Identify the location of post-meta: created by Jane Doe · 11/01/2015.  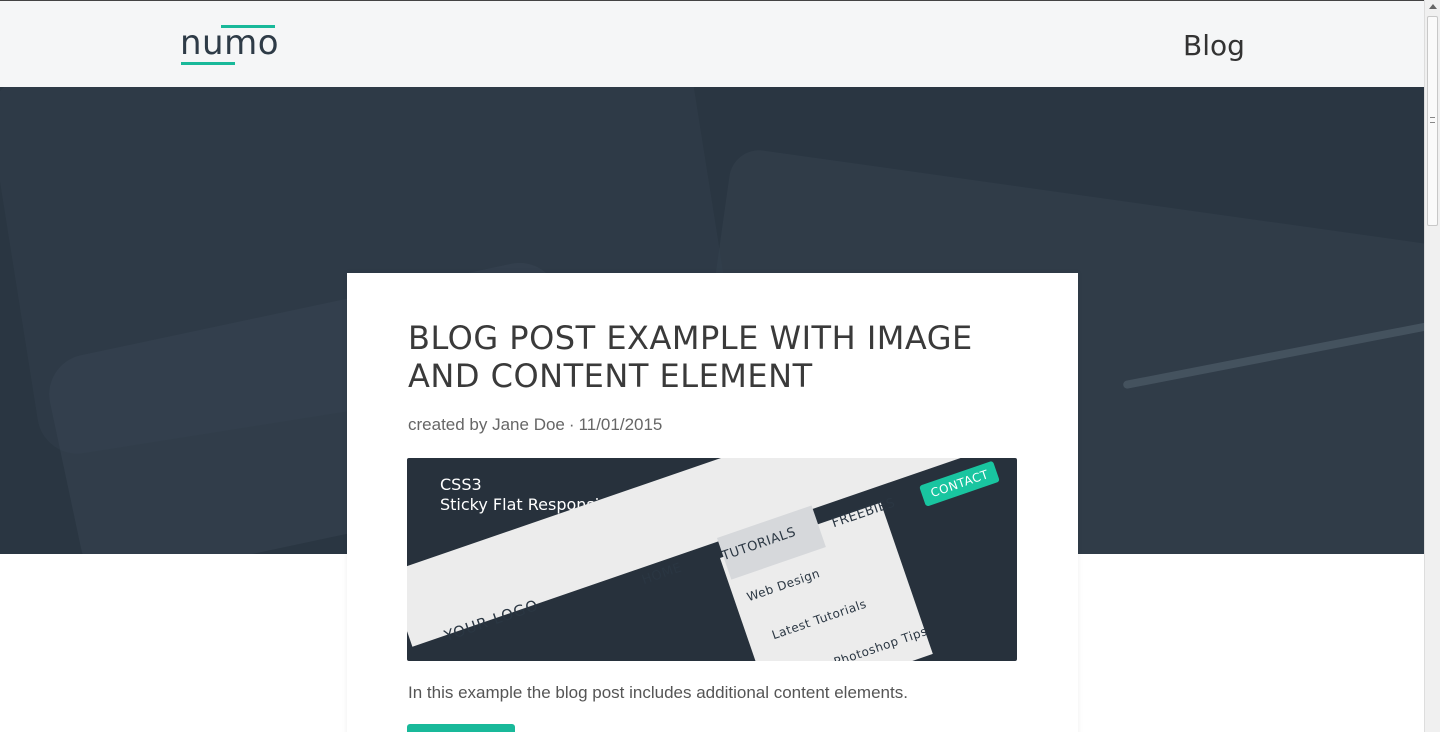
(535, 425).